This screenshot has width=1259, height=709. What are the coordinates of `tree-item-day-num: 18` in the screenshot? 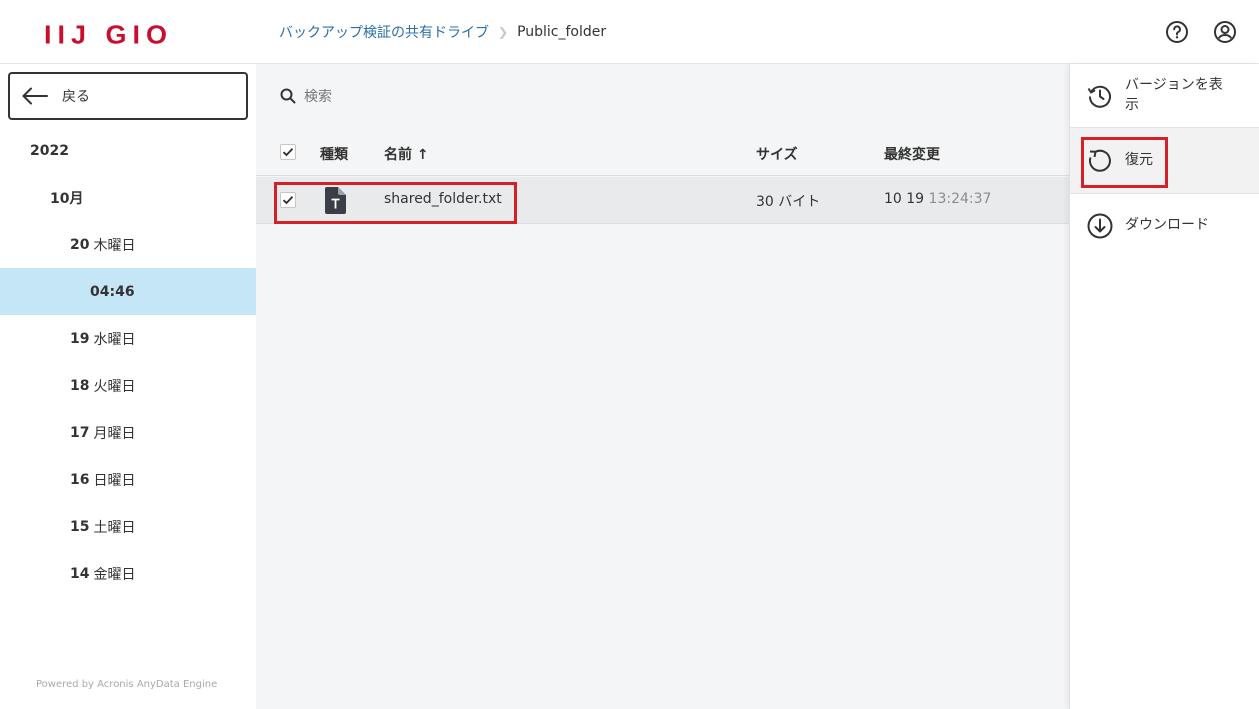 It's located at (80, 385).